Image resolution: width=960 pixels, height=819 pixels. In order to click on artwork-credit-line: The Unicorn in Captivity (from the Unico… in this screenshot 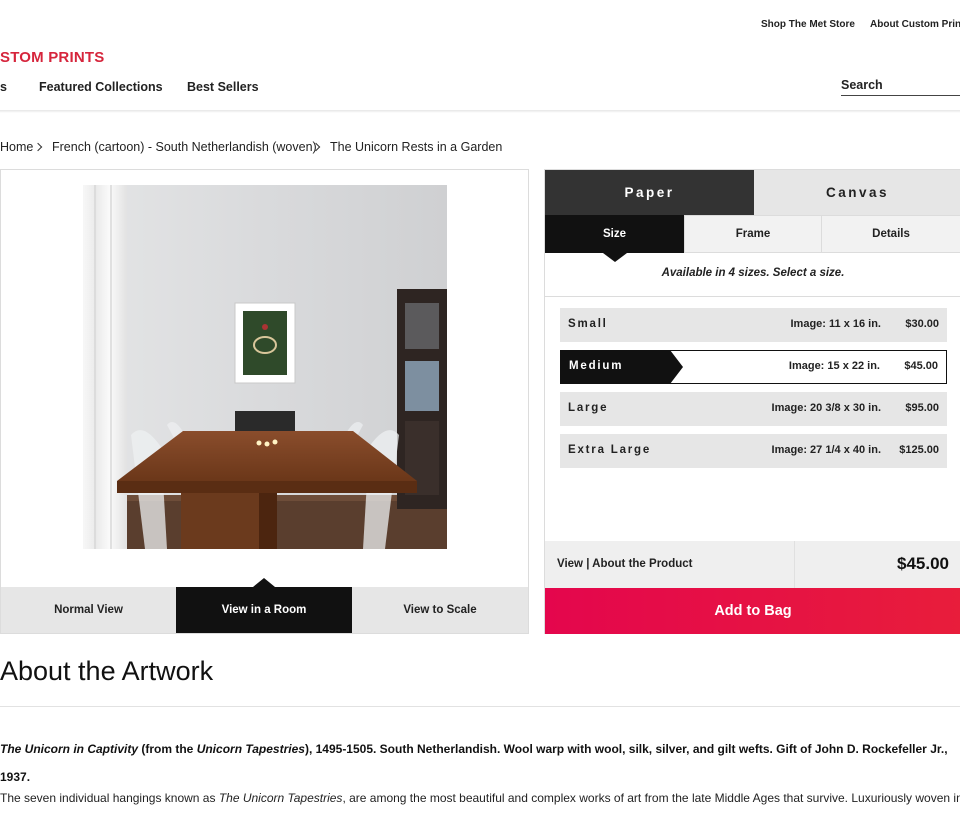, I will do `click(480, 763)`.